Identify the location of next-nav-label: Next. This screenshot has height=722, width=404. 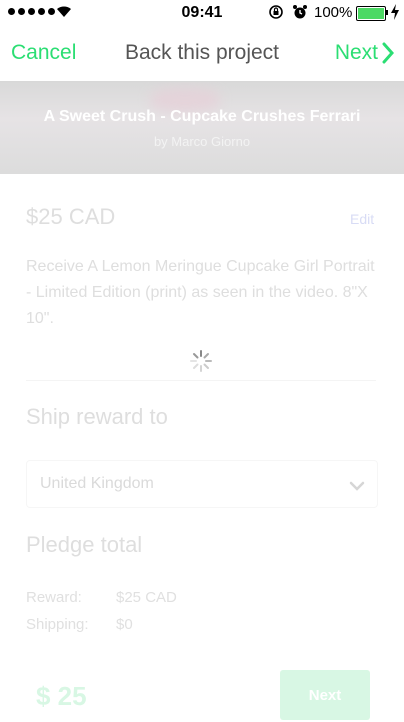
(356, 52).